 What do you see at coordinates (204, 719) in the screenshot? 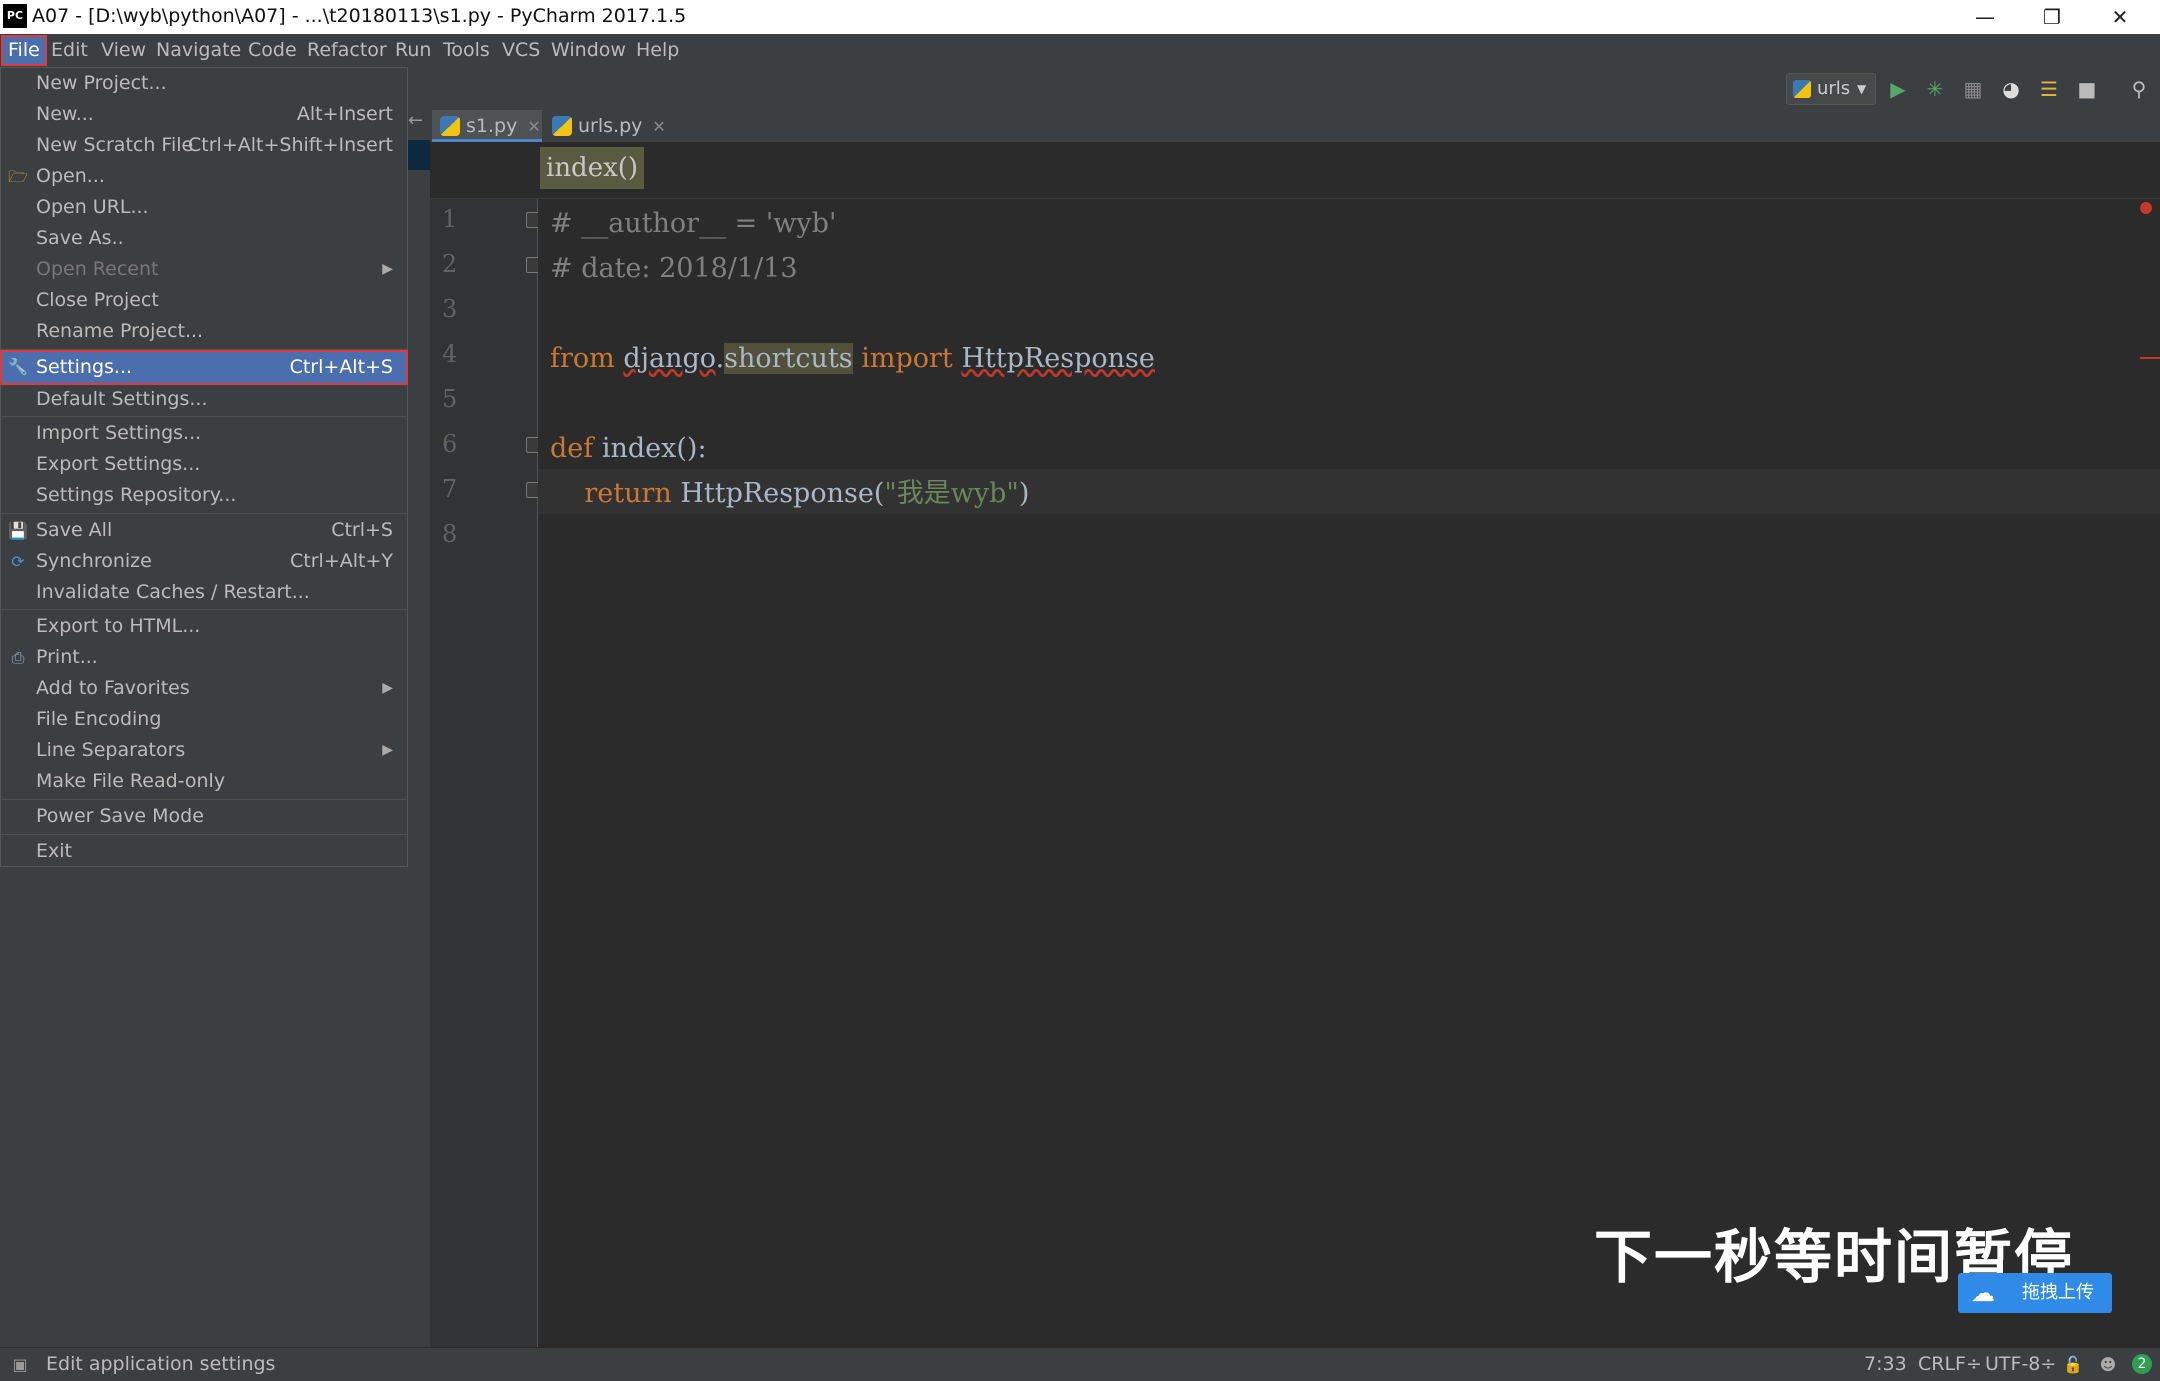
I see `menu-item-file-encoding: File Encoding` at bounding box center [204, 719].